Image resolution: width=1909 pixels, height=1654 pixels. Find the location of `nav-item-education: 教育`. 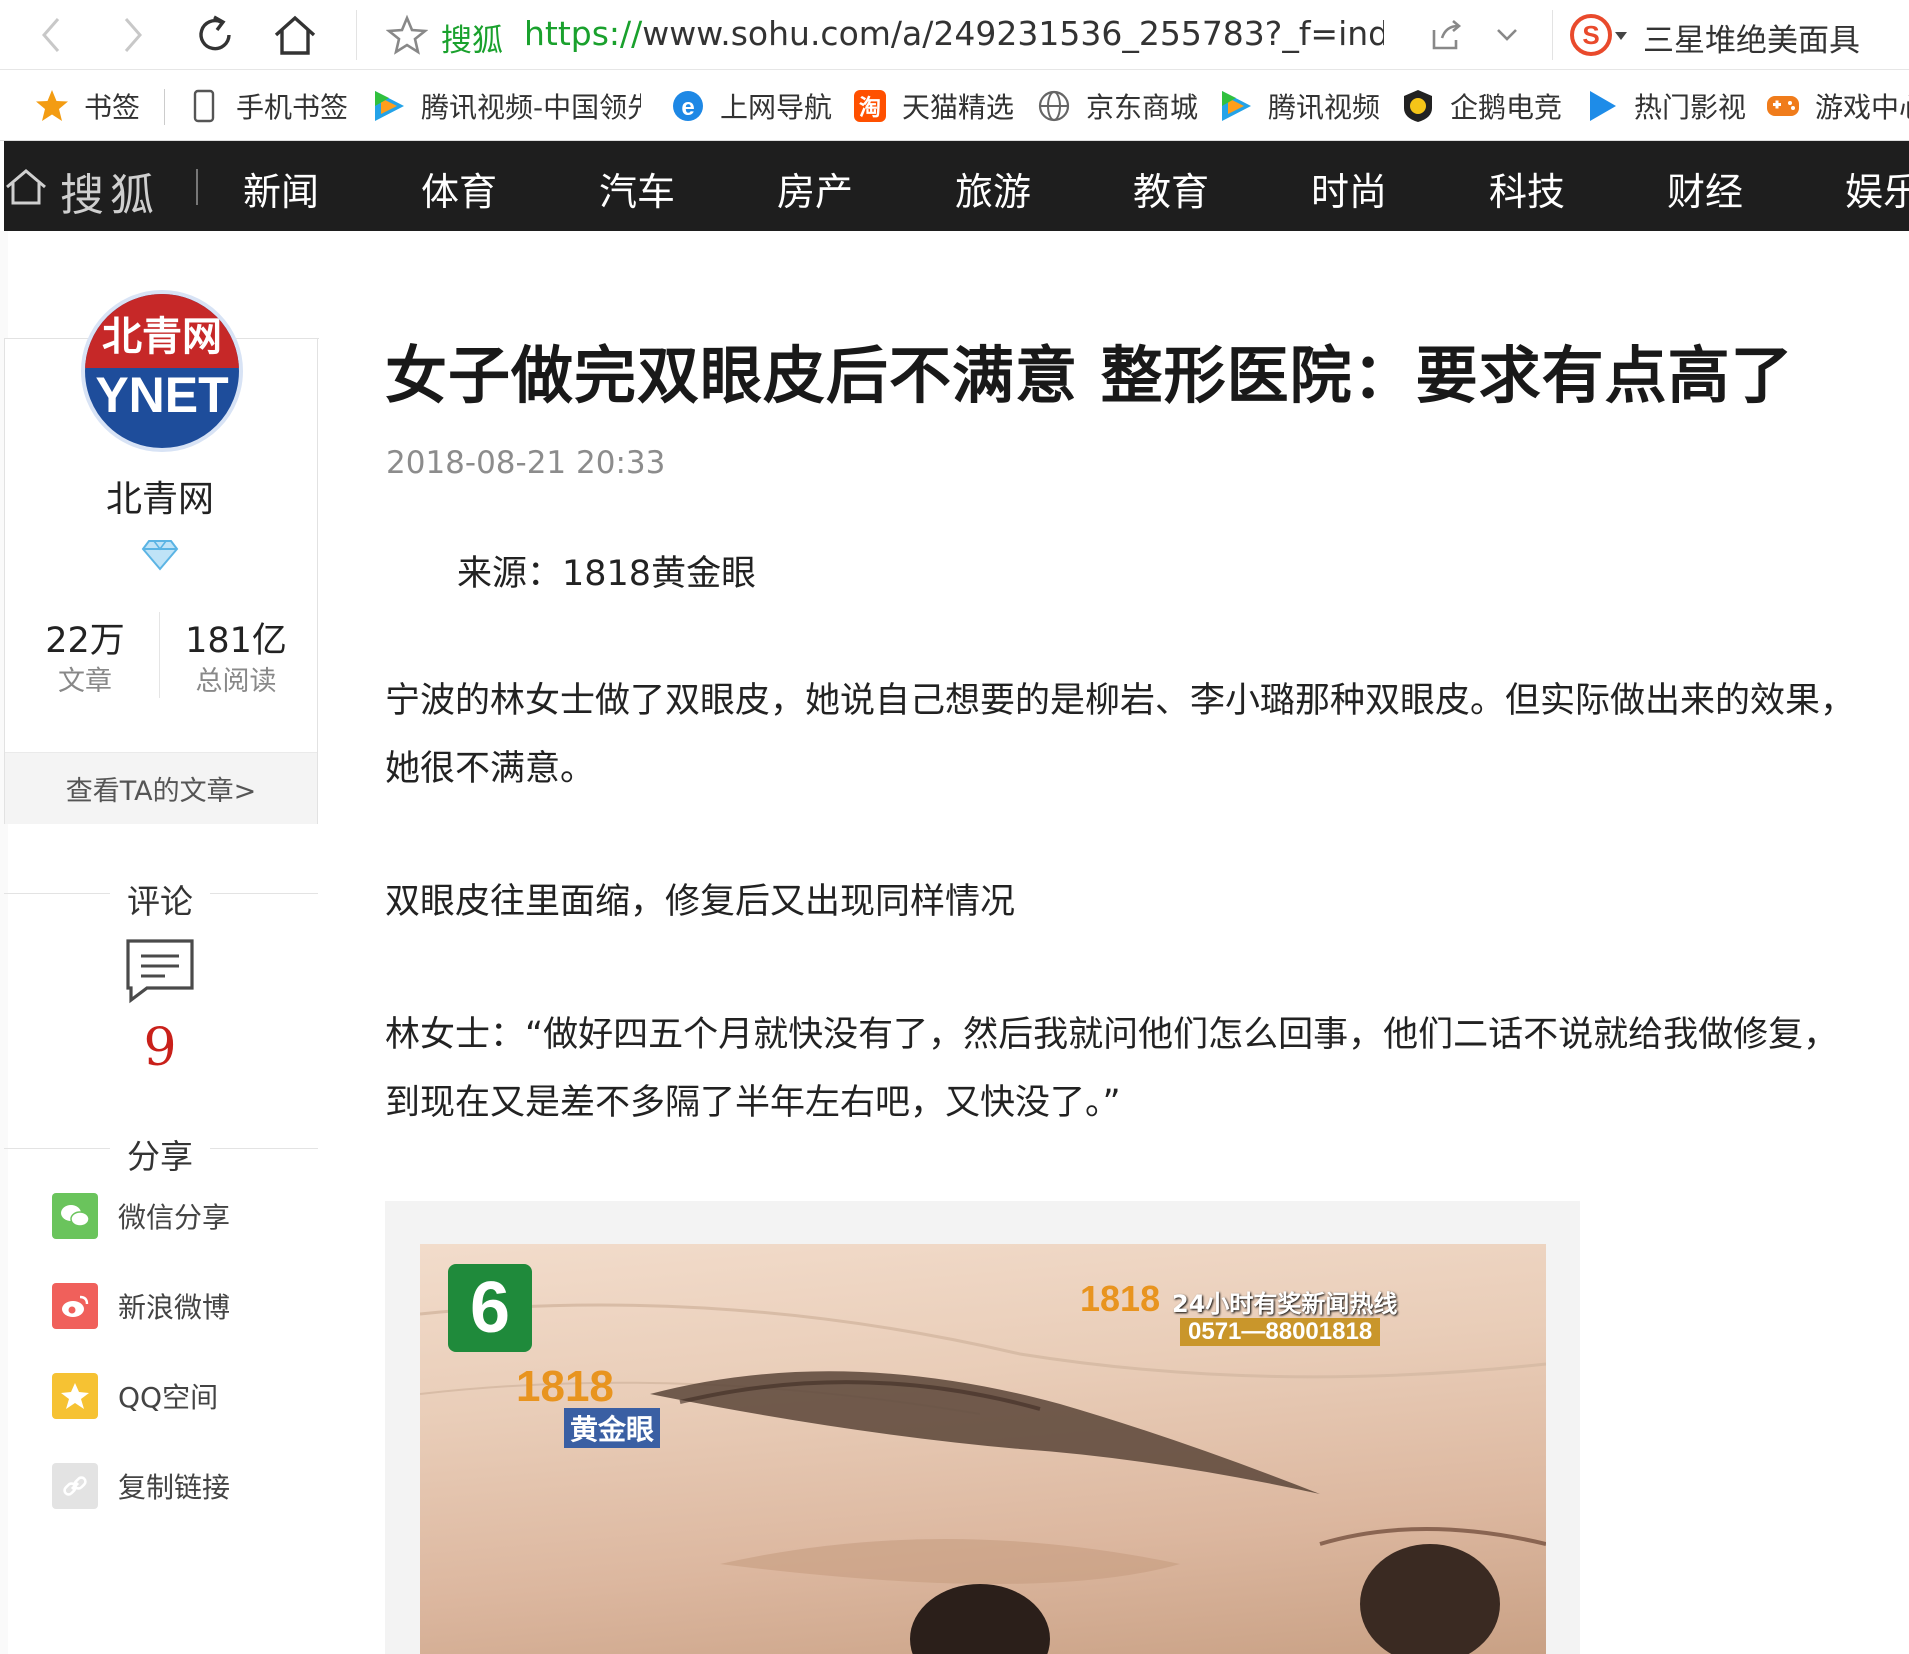

nav-item-education: 教育 is located at coordinates (1171, 188).